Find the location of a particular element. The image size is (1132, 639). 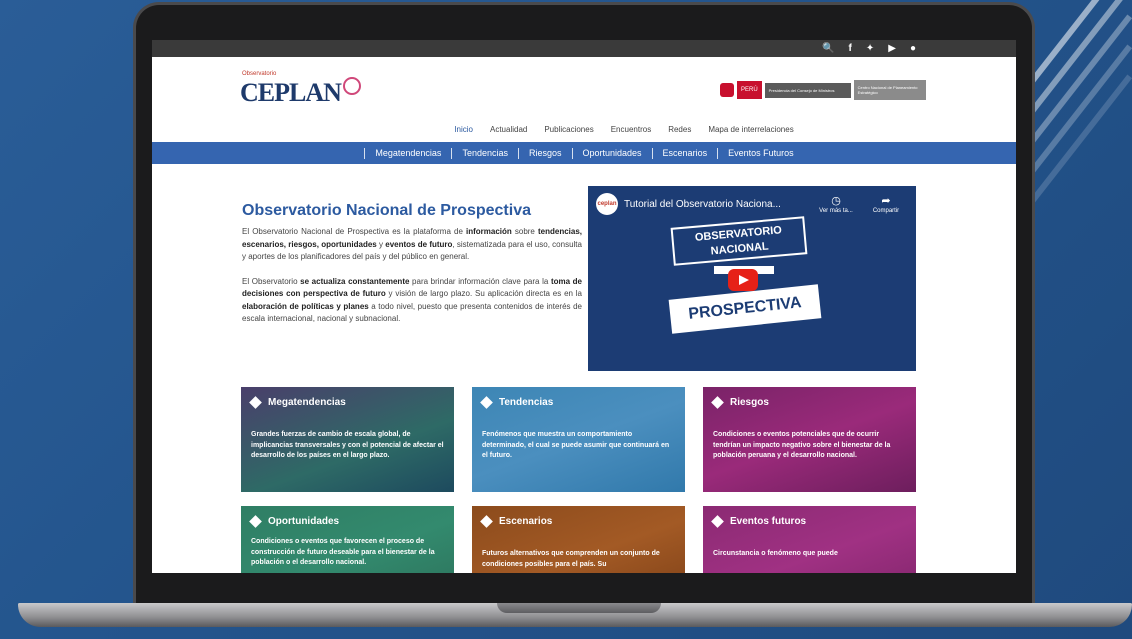

card-title: Riesgos is located at coordinates (749, 402).